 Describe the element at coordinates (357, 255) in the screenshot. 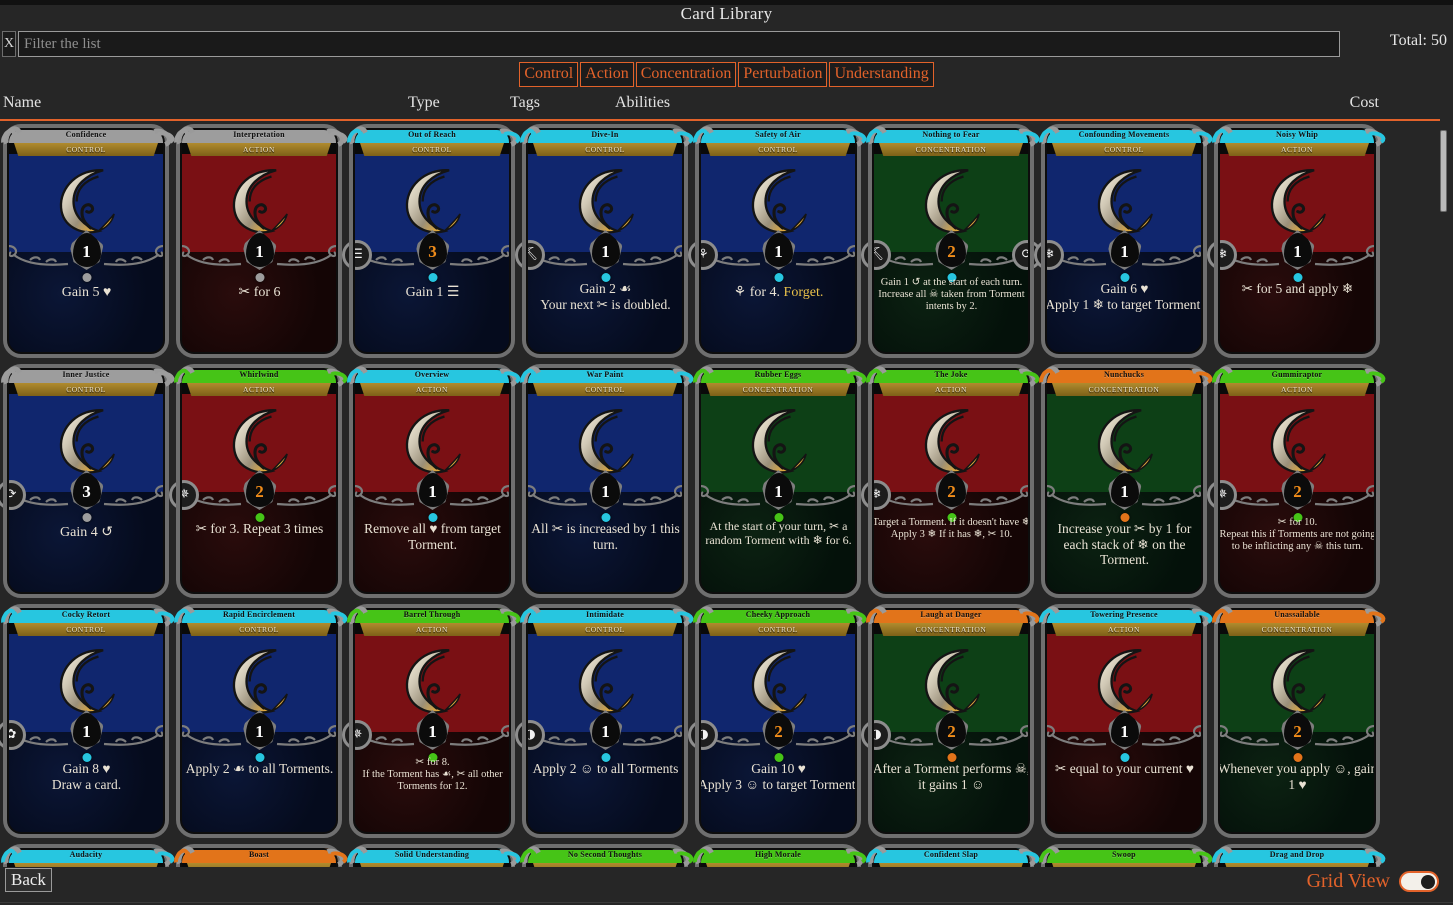

I see `card-ability-icon: ☰` at that location.